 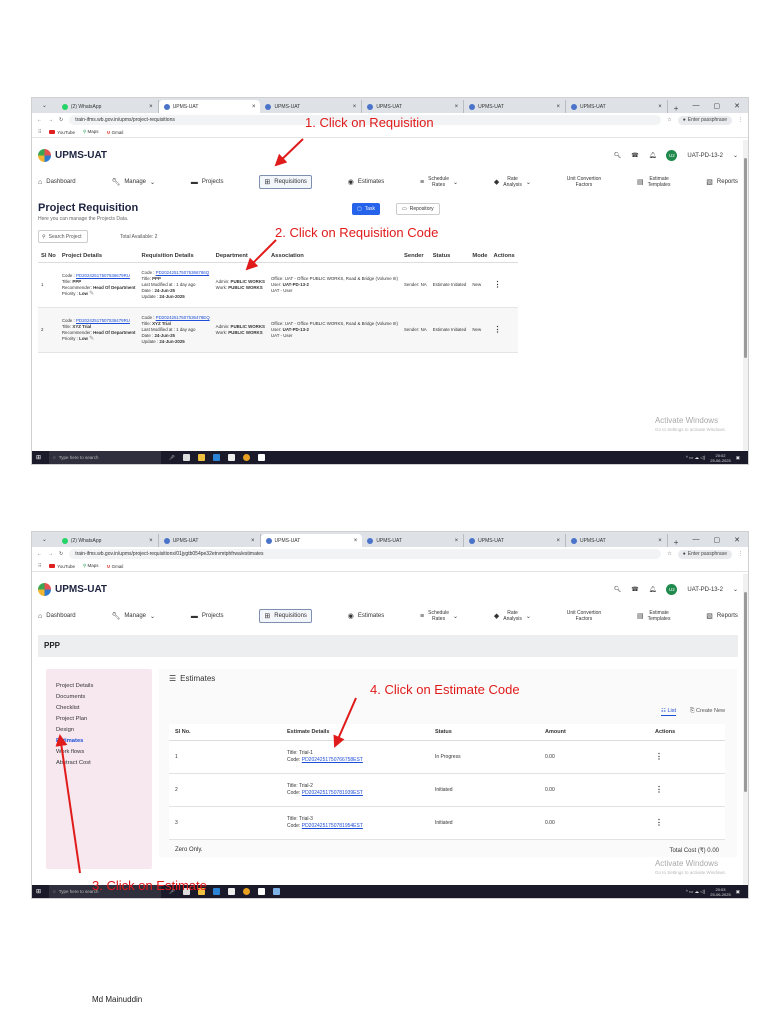 I want to click on arrow-to-estimate-code, so click(x=345, y=722).